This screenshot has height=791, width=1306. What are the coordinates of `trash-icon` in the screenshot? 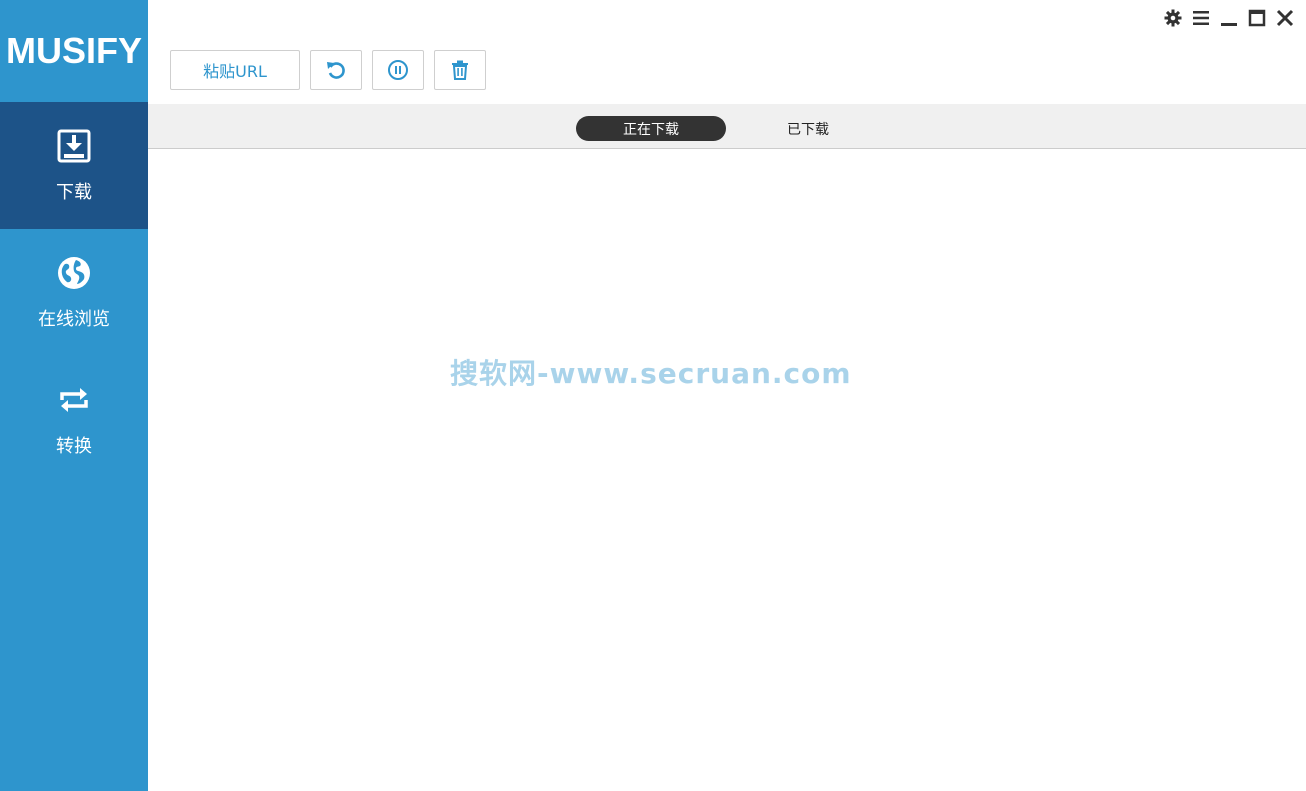 It's located at (460, 70).